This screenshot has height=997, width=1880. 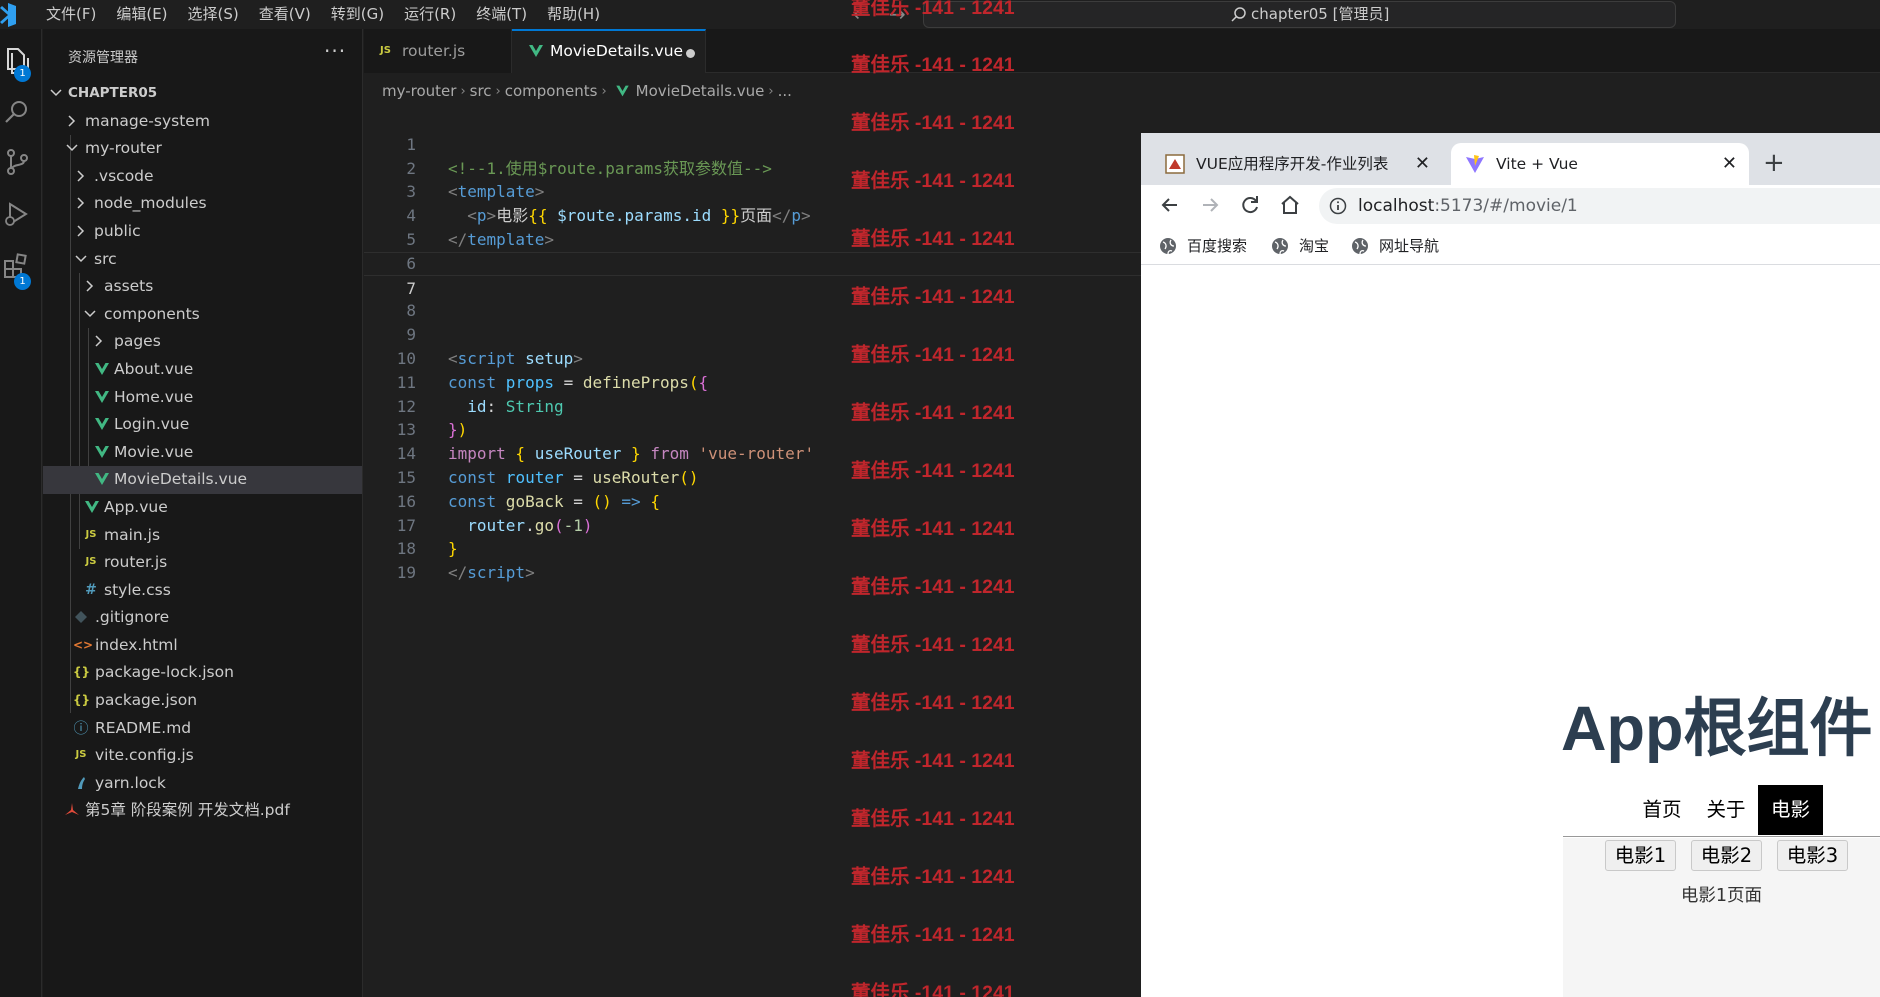 I want to click on menu-help: 帮助(H), so click(x=573, y=14).